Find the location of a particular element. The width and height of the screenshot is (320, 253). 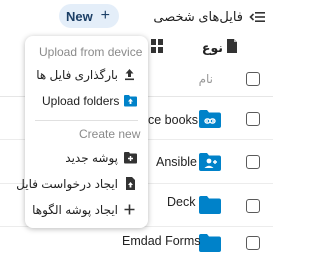

sort-icon is located at coordinates (232, 46).